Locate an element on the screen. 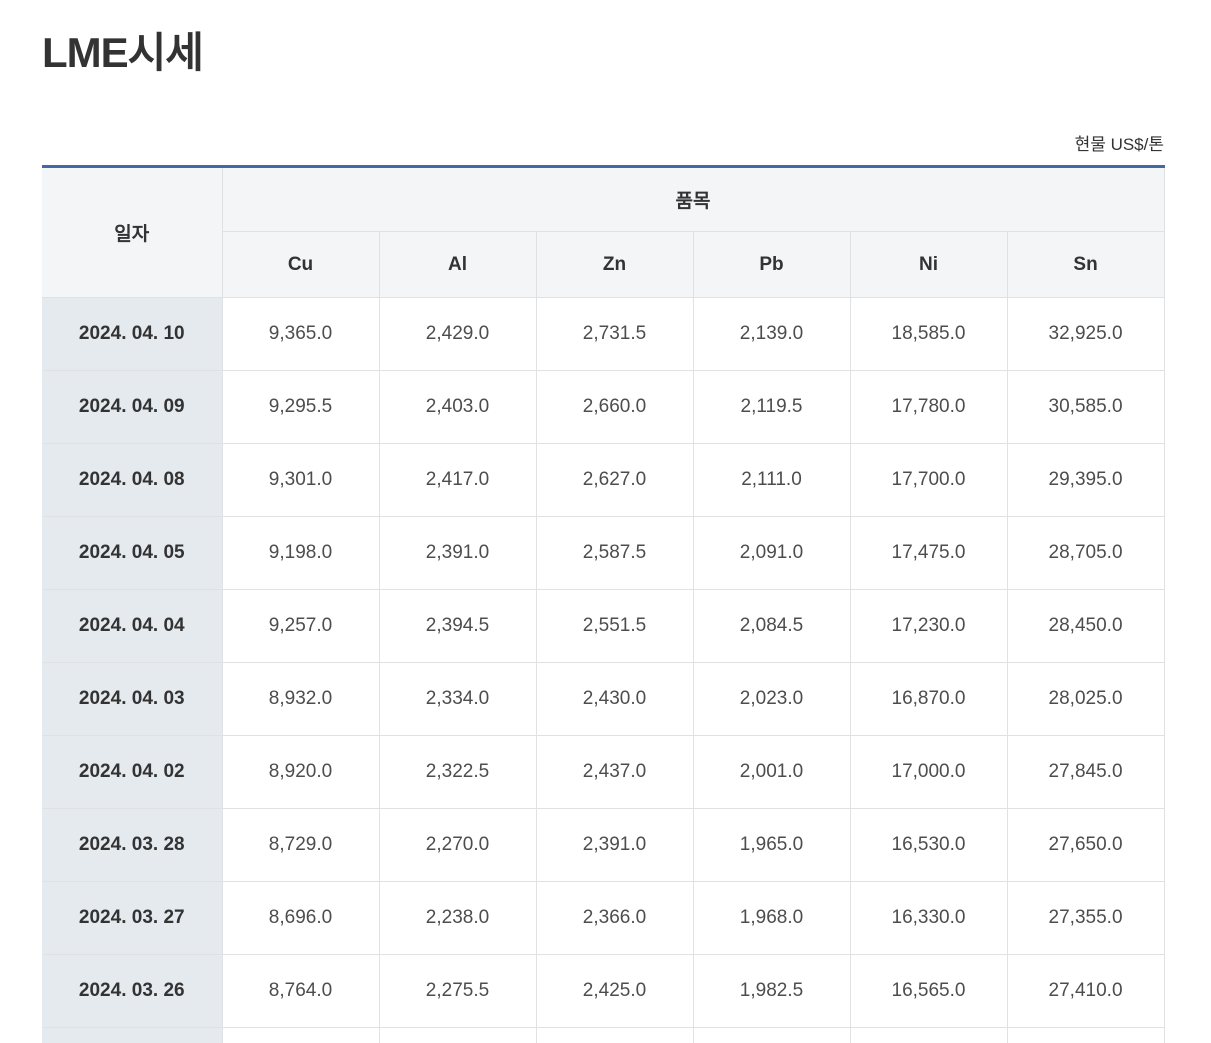 The image size is (1211, 1043). price-cell: 17,700.0 is located at coordinates (928, 480).